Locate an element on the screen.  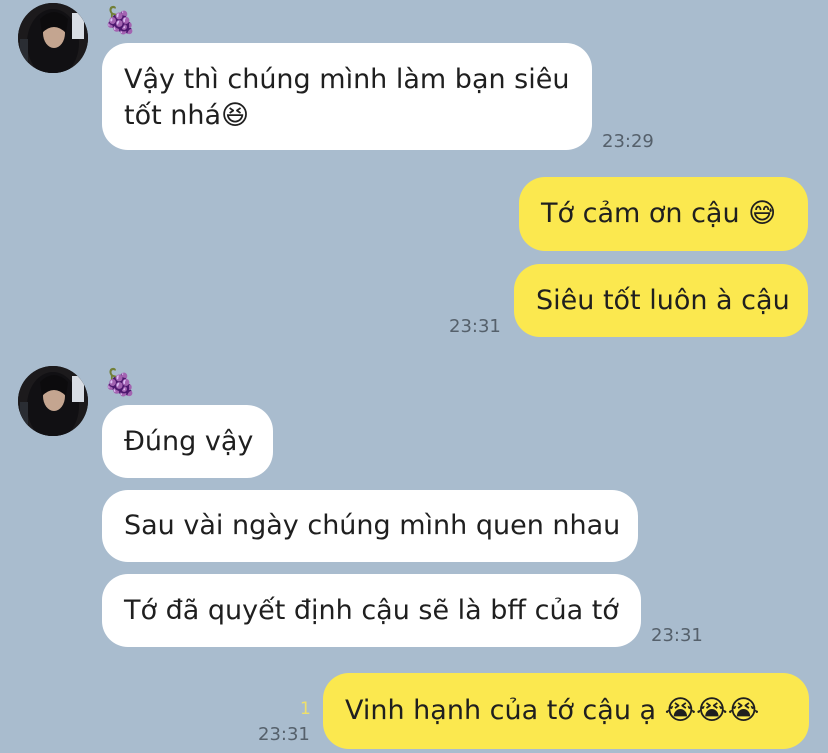
message-timestamp: 23:29 is located at coordinates (628, 141).